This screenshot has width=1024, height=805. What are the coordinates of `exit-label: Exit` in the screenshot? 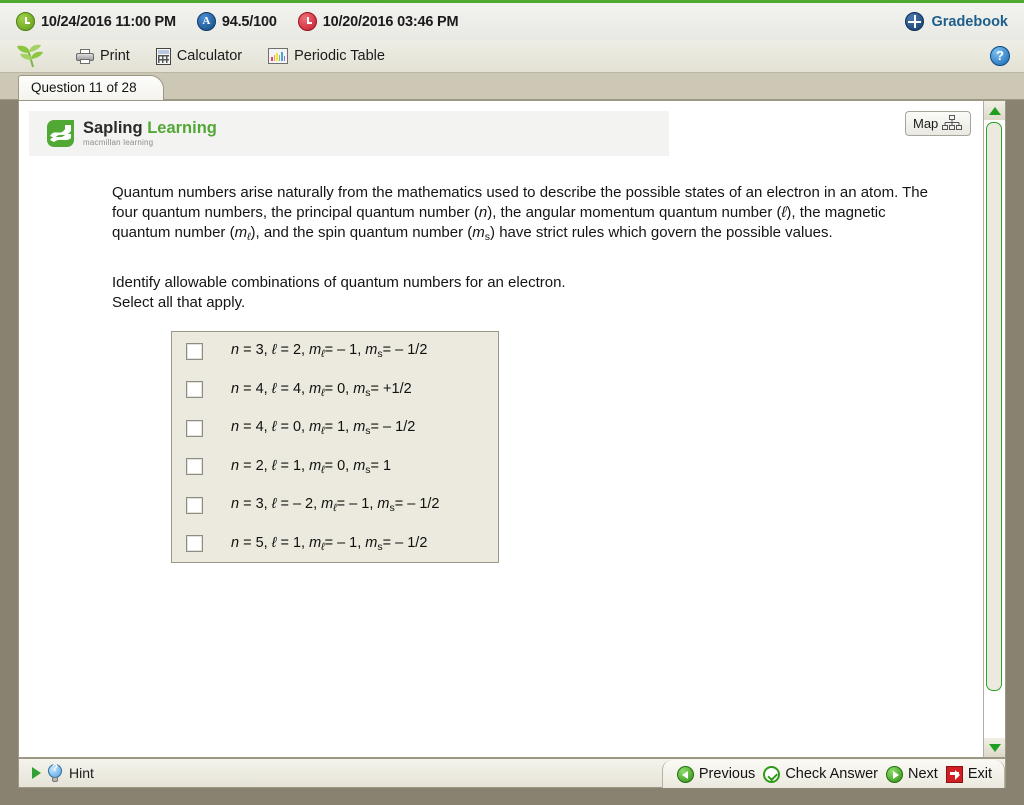 It's located at (979, 774).